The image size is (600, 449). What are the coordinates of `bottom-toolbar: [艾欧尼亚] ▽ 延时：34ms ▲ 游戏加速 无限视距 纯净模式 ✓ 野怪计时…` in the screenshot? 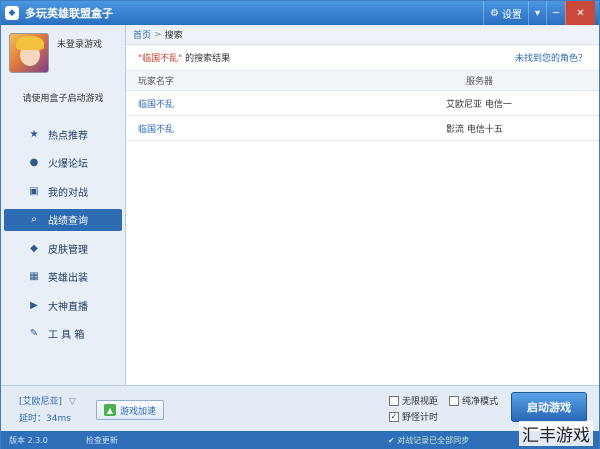 It's located at (300, 408).